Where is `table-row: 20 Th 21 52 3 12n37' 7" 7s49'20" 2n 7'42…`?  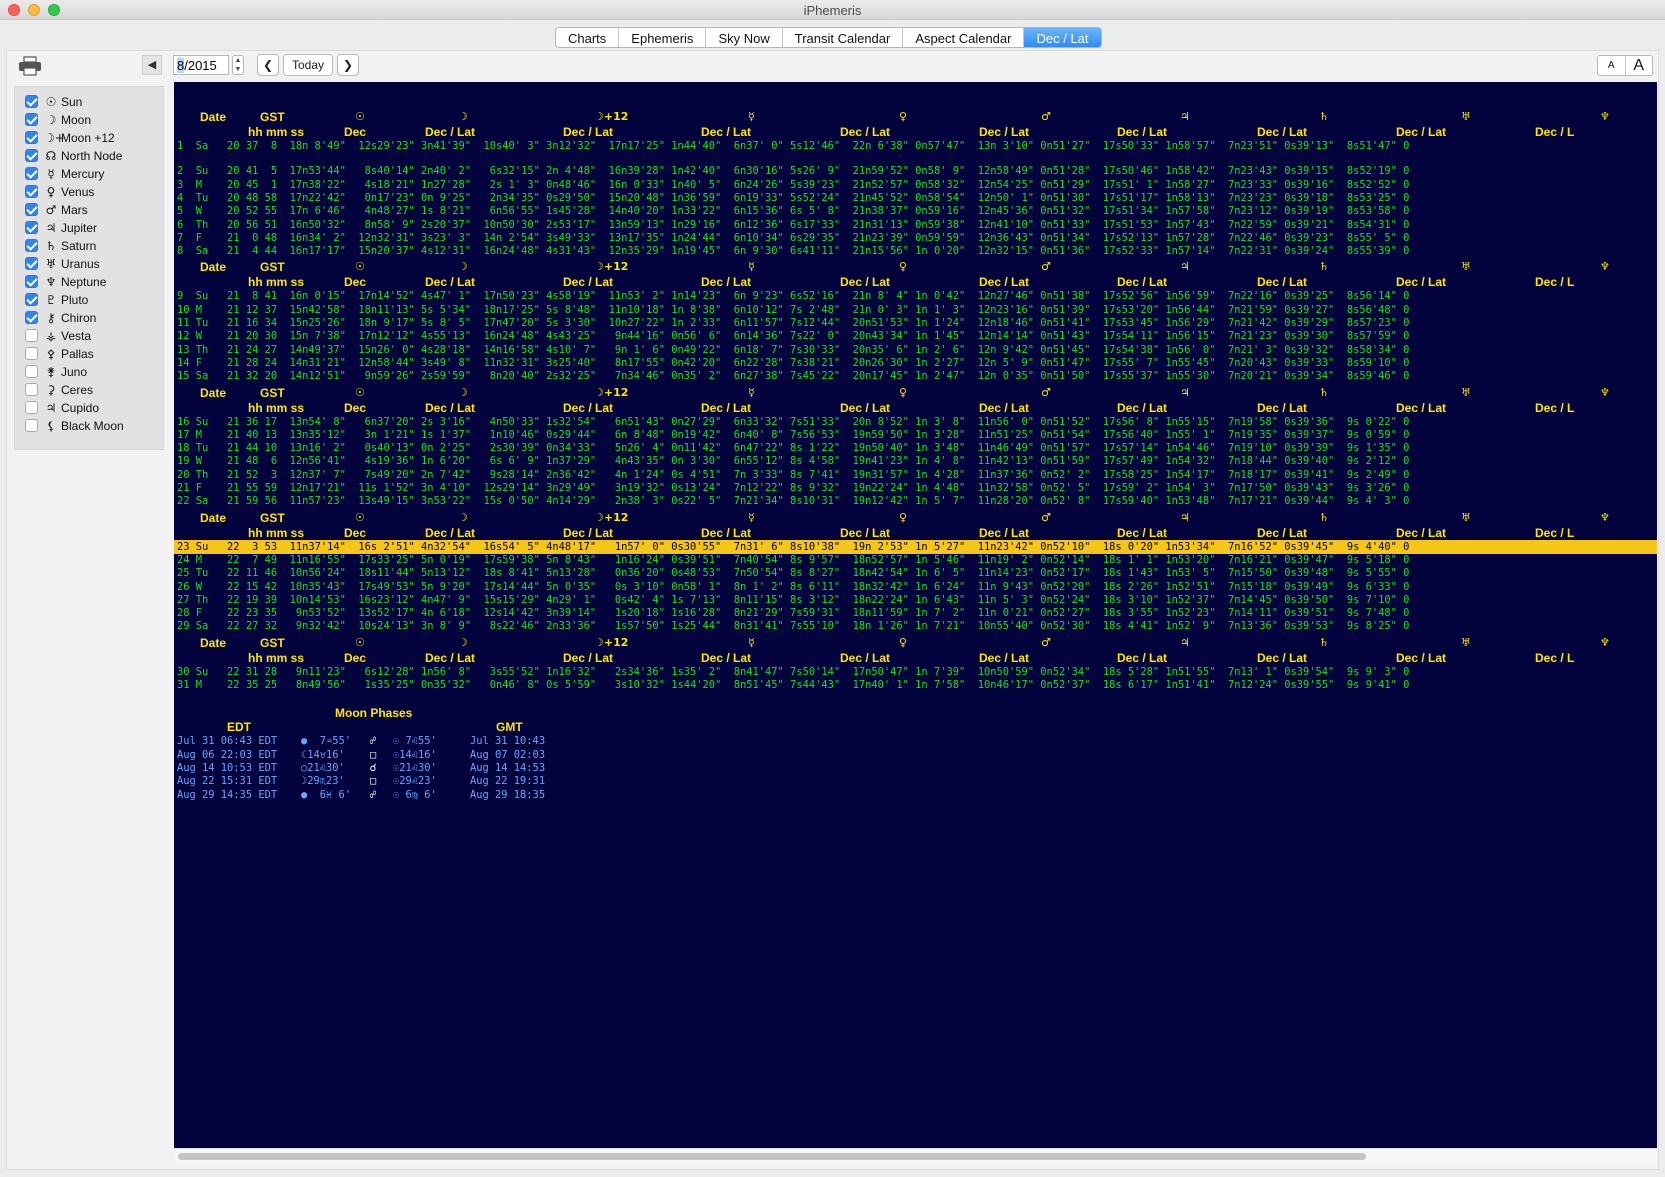 table-row: 20 Th 21 52 3 12n37' 7" 7s49'20" 2n 7'42… is located at coordinates (793, 475).